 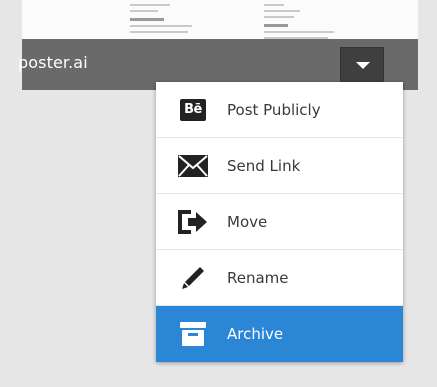 I want to click on file-name: poster.ai, so click(x=53, y=62).